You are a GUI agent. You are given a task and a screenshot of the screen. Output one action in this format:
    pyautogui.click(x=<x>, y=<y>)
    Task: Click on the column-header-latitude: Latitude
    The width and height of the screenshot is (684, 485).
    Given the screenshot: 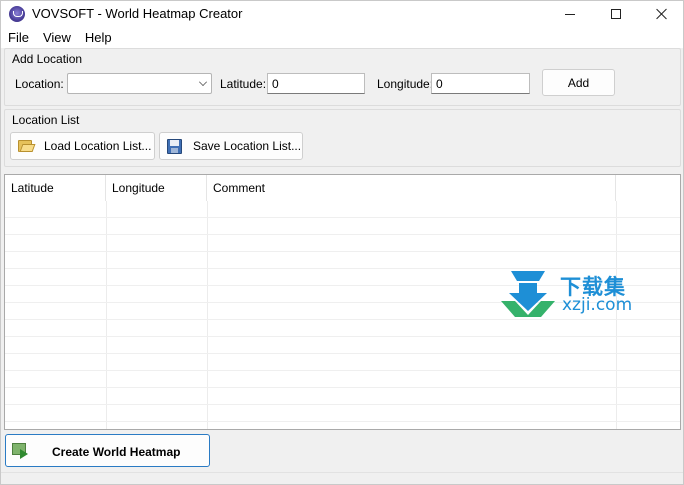 What is the action you would take?
    pyautogui.click(x=55, y=188)
    